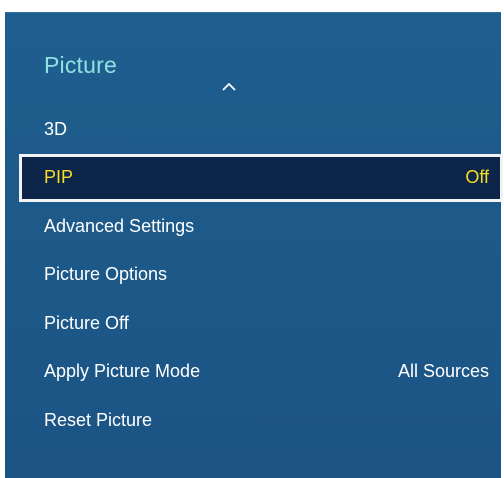 This screenshot has height=478, width=504. I want to click on menu-item-value: Off, so click(477, 177).